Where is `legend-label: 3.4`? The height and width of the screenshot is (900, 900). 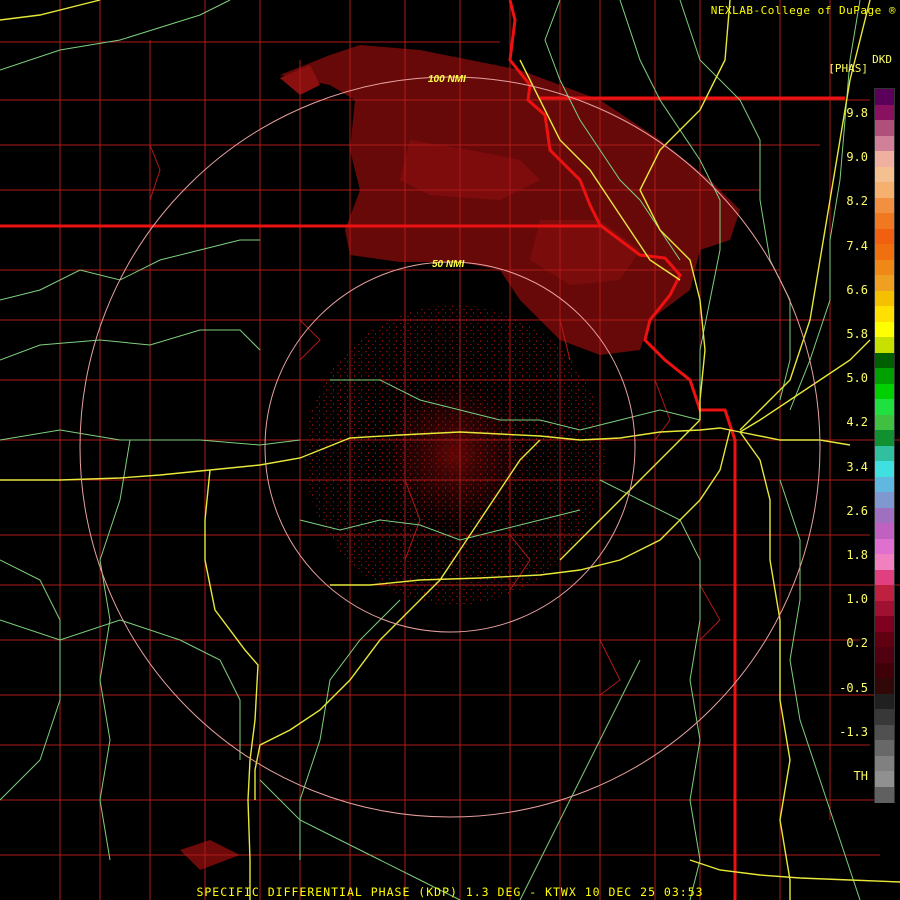 legend-label: 3.4 is located at coordinates (857, 466).